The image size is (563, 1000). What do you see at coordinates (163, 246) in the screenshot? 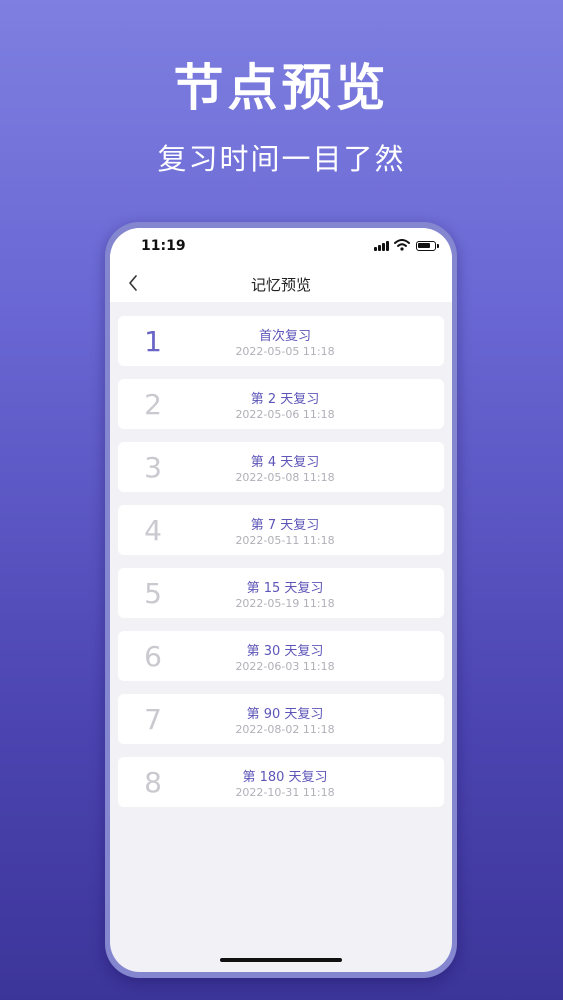
I see `status-time: 11:19` at bounding box center [163, 246].